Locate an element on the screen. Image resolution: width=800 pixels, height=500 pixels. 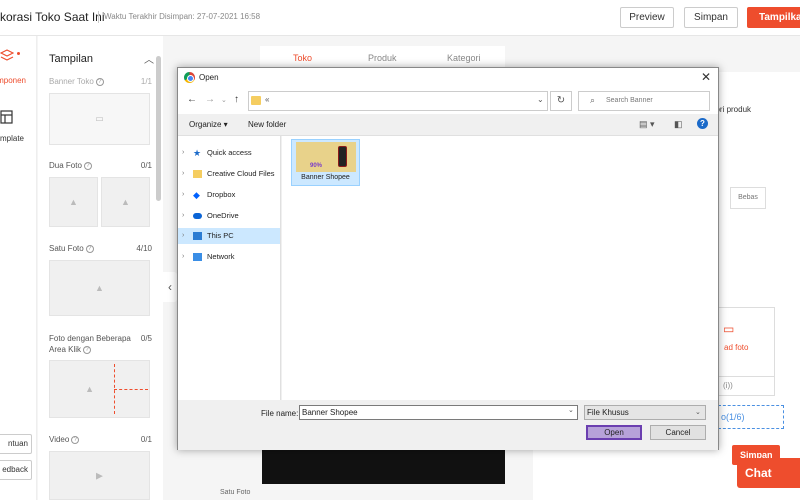
monitor-icon: ▭ is located at coordinates (729, 329).